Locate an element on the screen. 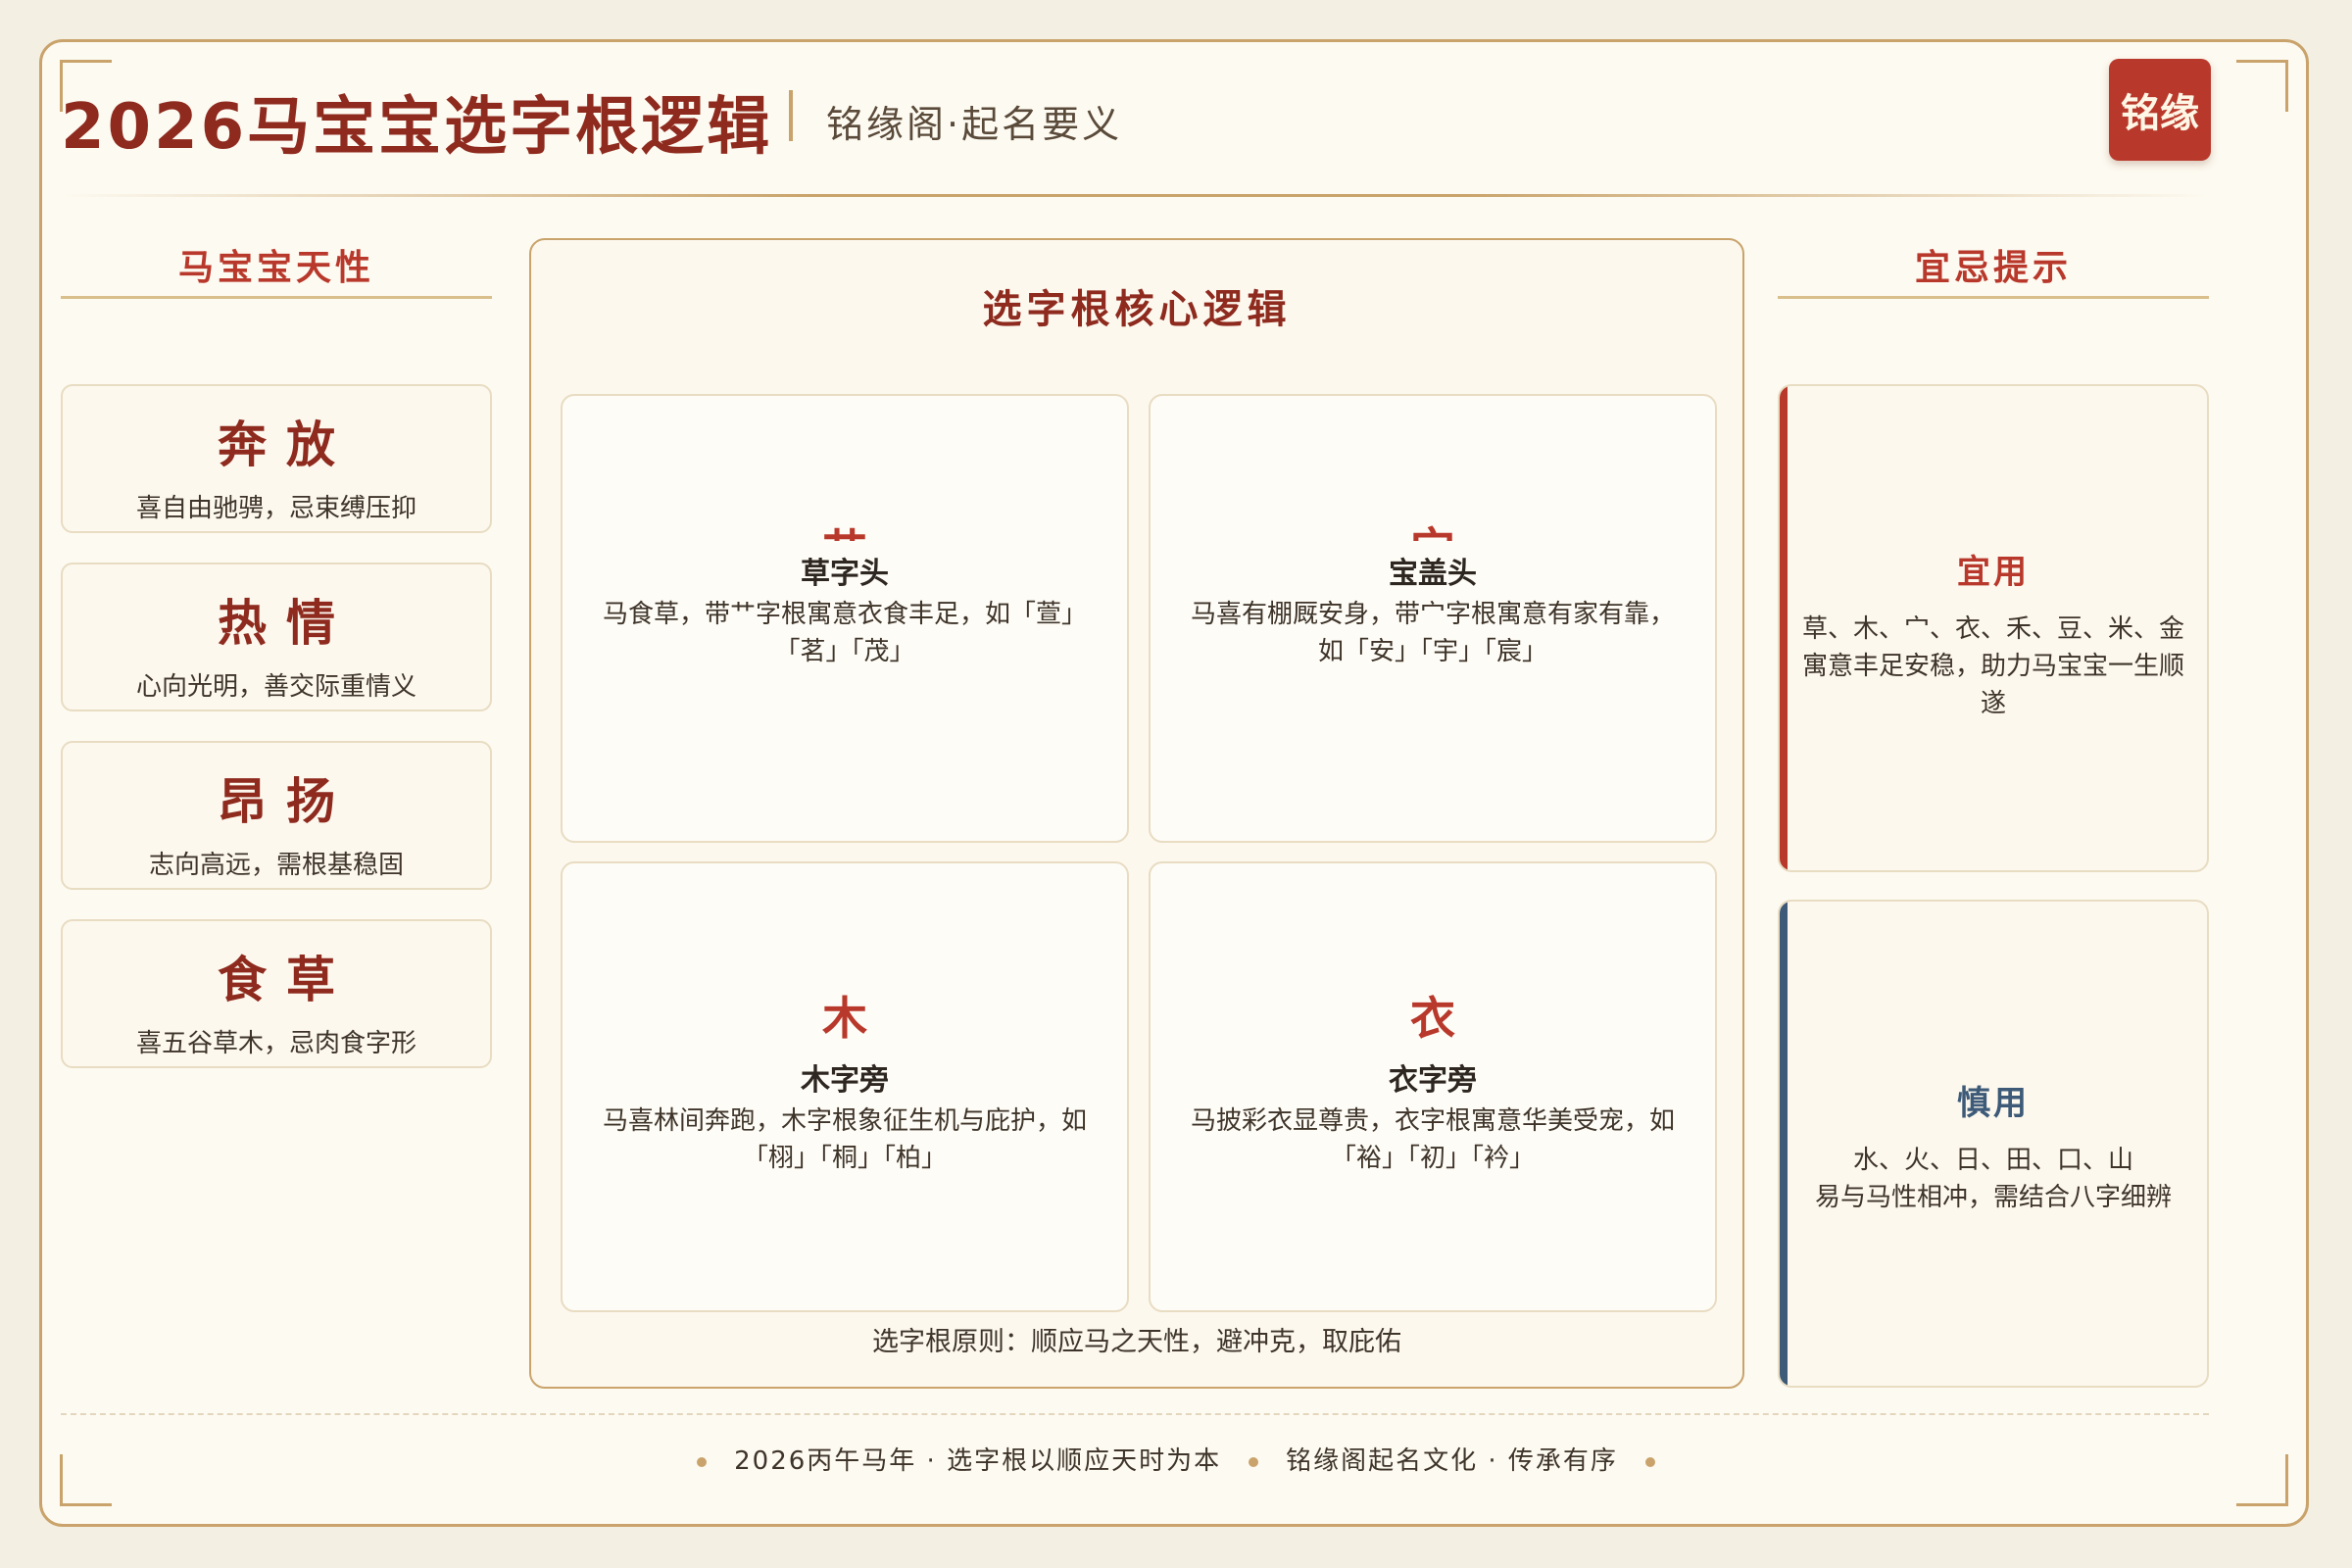 The width and height of the screenshot is (2352, 1568). trait-card: 热情 心向光明，善交际重情义 is located at coordinates (276, 637).